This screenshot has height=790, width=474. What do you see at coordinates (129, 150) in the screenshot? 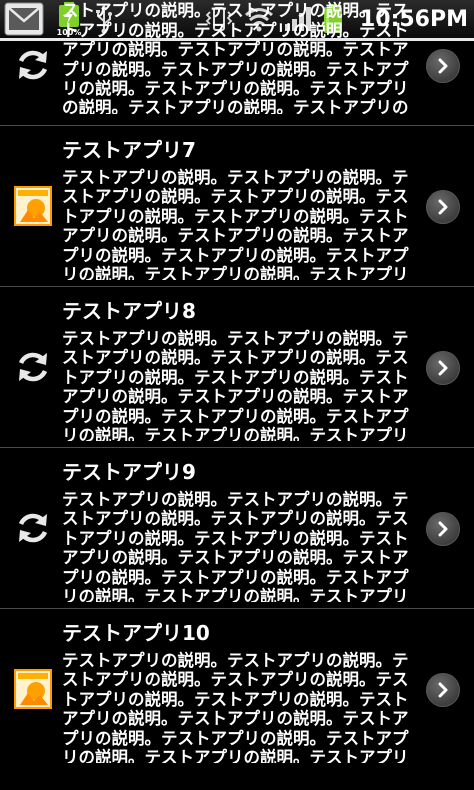
I see `app-title: テストアプリ7` at bounding box center [129, 150].